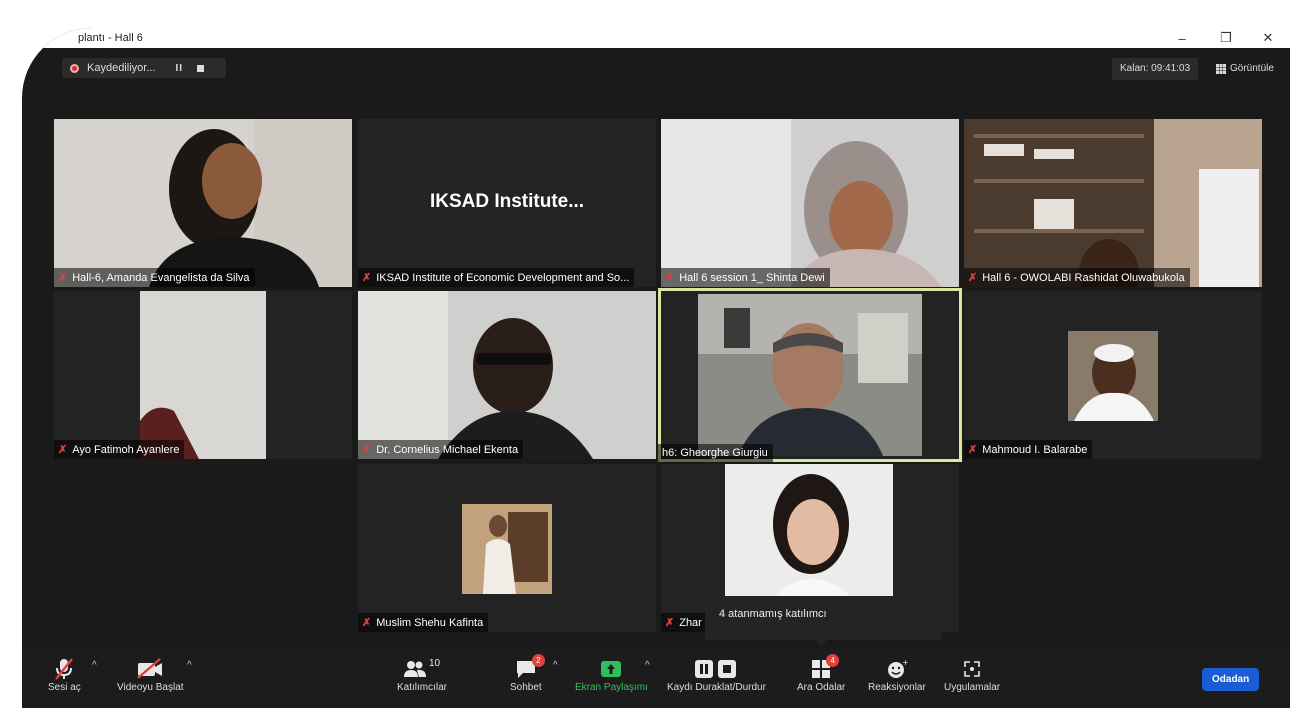 The height and width of the screenshot is (725, 1313). Describe the element at coordinates (64, 669) in the screenshot. I see `mic-muted-icon` at that location.